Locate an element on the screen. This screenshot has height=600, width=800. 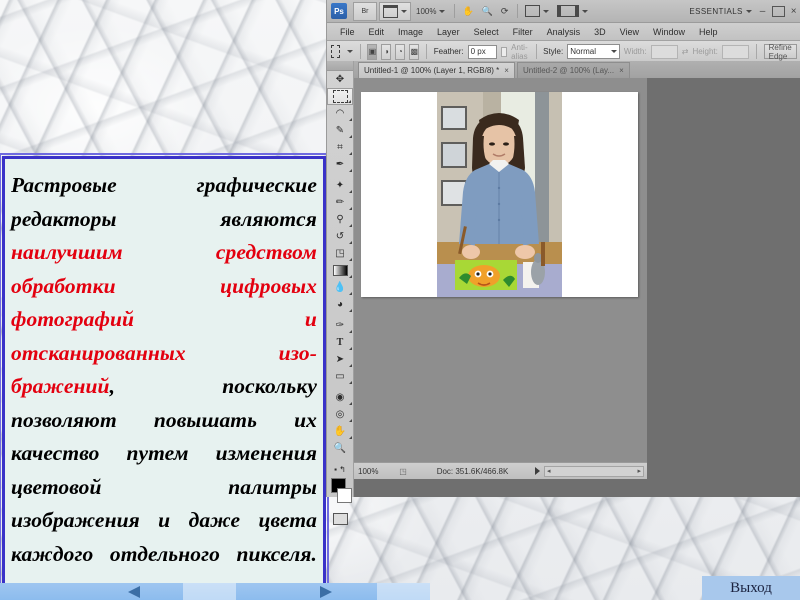
launch-bridge-button: Br is located at coordinates (365, 11).